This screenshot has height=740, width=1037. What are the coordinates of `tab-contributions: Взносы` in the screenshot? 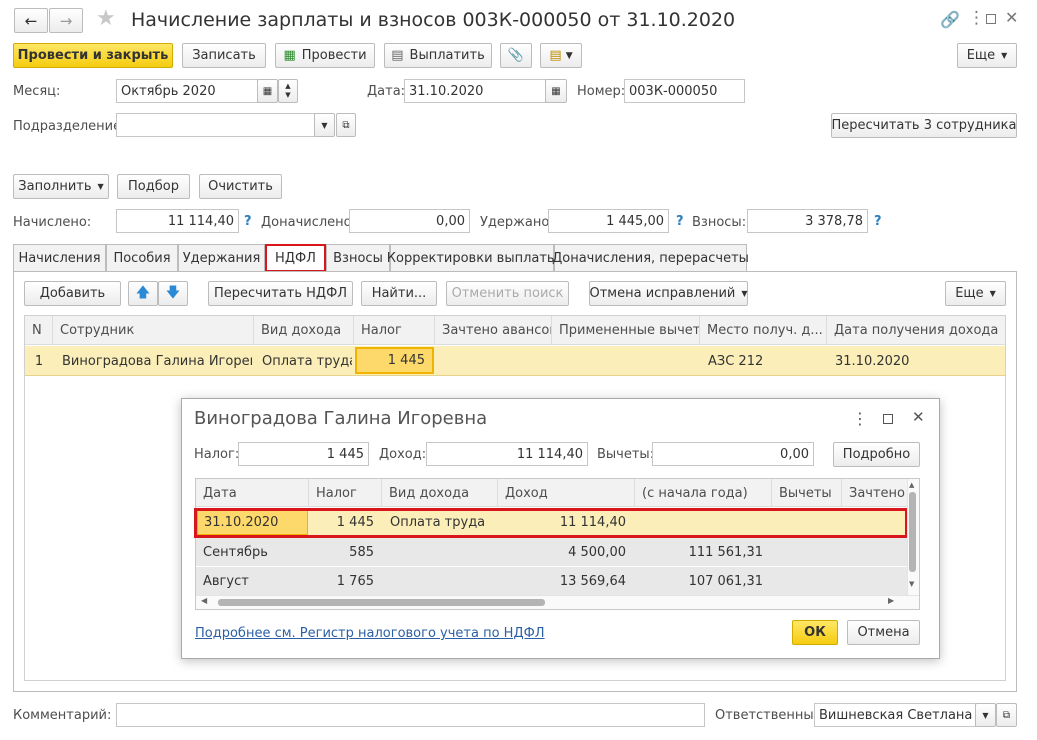 It's located at (358, 257).